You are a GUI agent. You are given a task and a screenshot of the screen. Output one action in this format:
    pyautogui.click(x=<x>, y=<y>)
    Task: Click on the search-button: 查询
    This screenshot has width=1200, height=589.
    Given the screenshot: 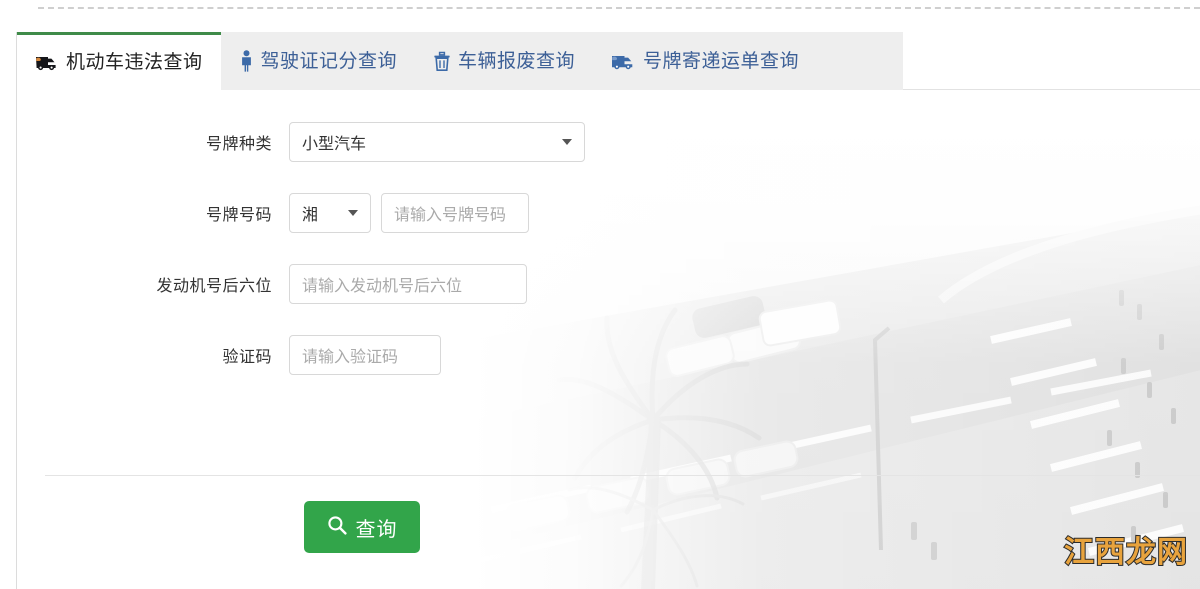 What is the action you would take?
    pyautogui.click(x=362, y=527)
    